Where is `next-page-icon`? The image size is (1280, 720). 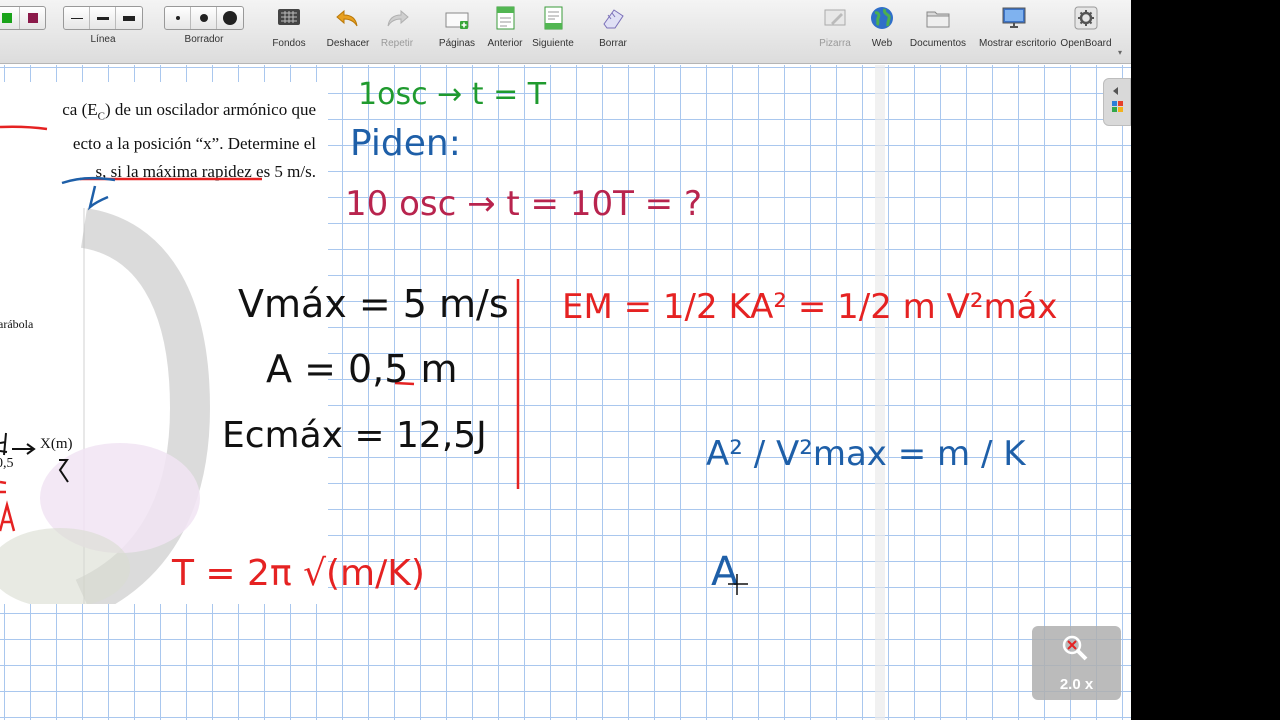 next-page-icon is located at coordinates (553, 18).